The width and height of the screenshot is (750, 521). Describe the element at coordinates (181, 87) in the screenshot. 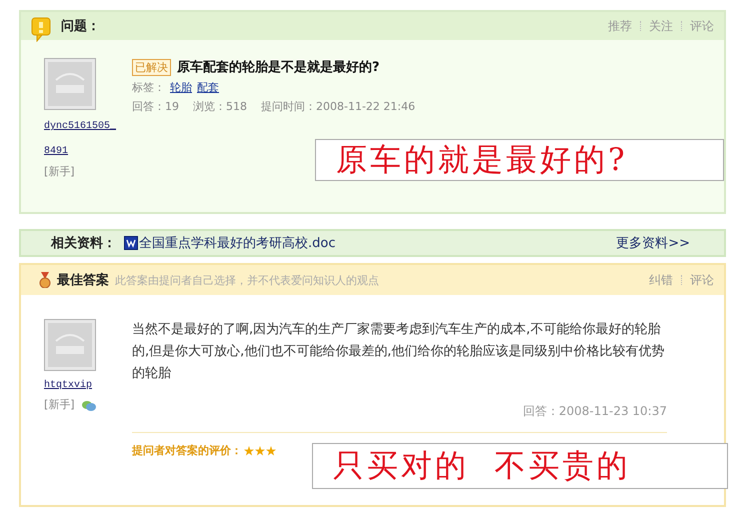

I see `tag-link: 轮胎` at that location.